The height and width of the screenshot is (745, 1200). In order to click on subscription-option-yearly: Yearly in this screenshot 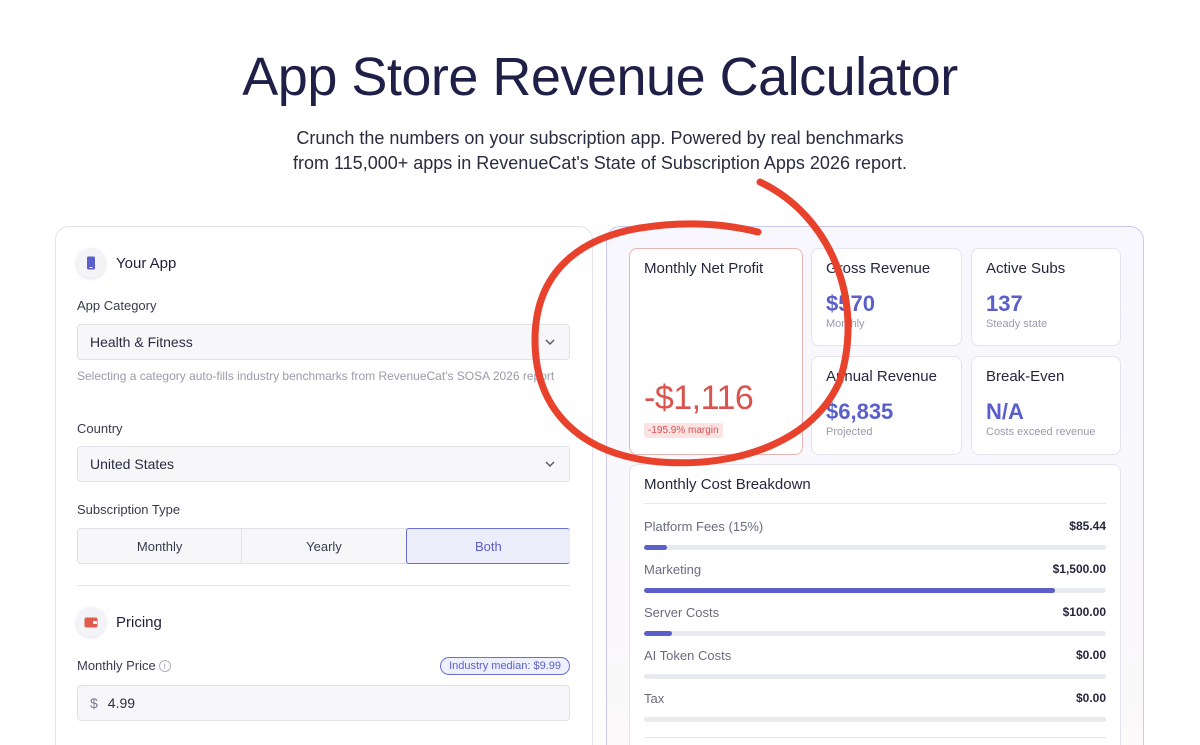, I will do `click(324, 546)`.